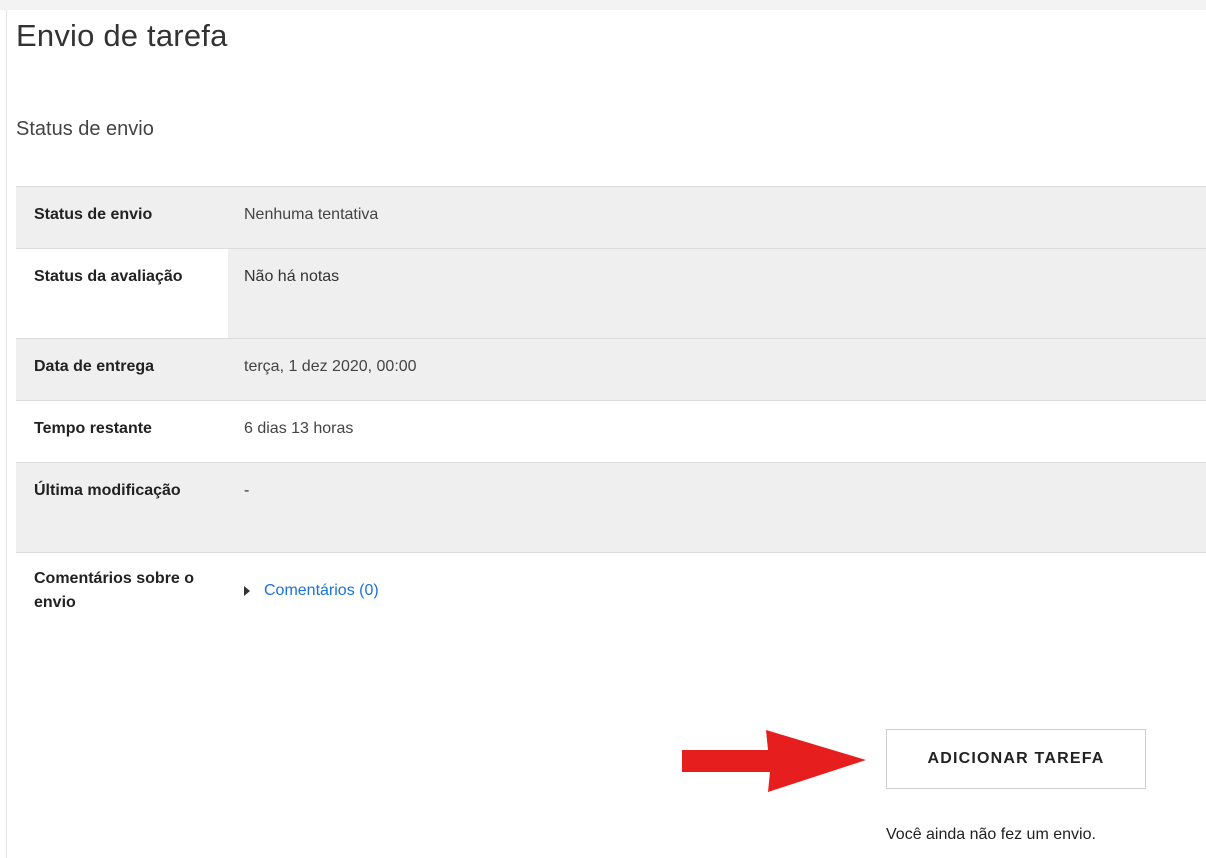 The width and height of the screenshot is (1206, 858). Describe the element at coordinates (122, 217) in the screenshot. I see `row-label: Status de envio` at that location.